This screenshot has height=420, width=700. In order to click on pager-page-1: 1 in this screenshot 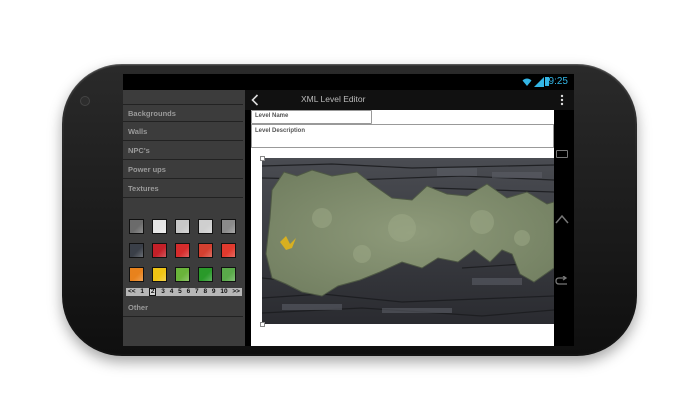, I will do `click(142, 292)`.